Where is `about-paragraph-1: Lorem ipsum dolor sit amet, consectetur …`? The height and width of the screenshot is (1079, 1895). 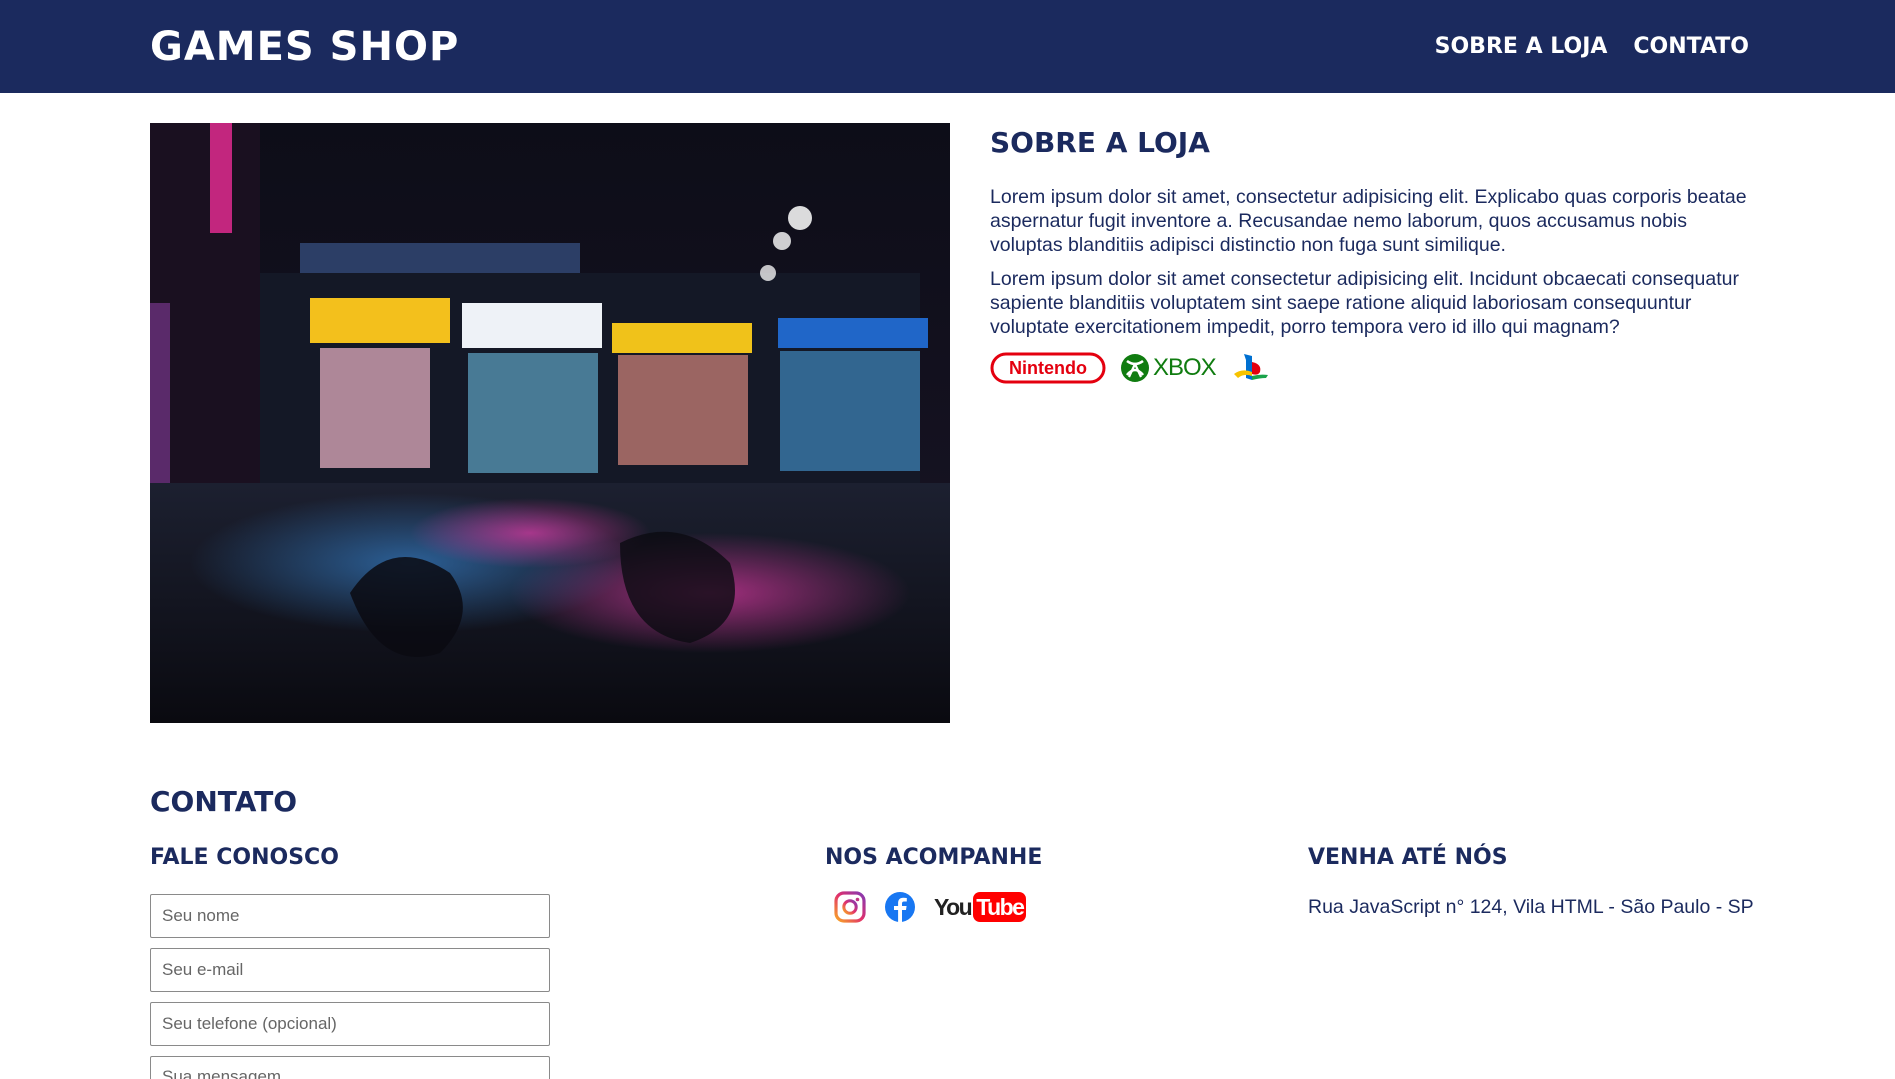
about-paragraph-1: Lorem ipsum dolor sit amet, consectetur … is located at coordinates (1368, 221).